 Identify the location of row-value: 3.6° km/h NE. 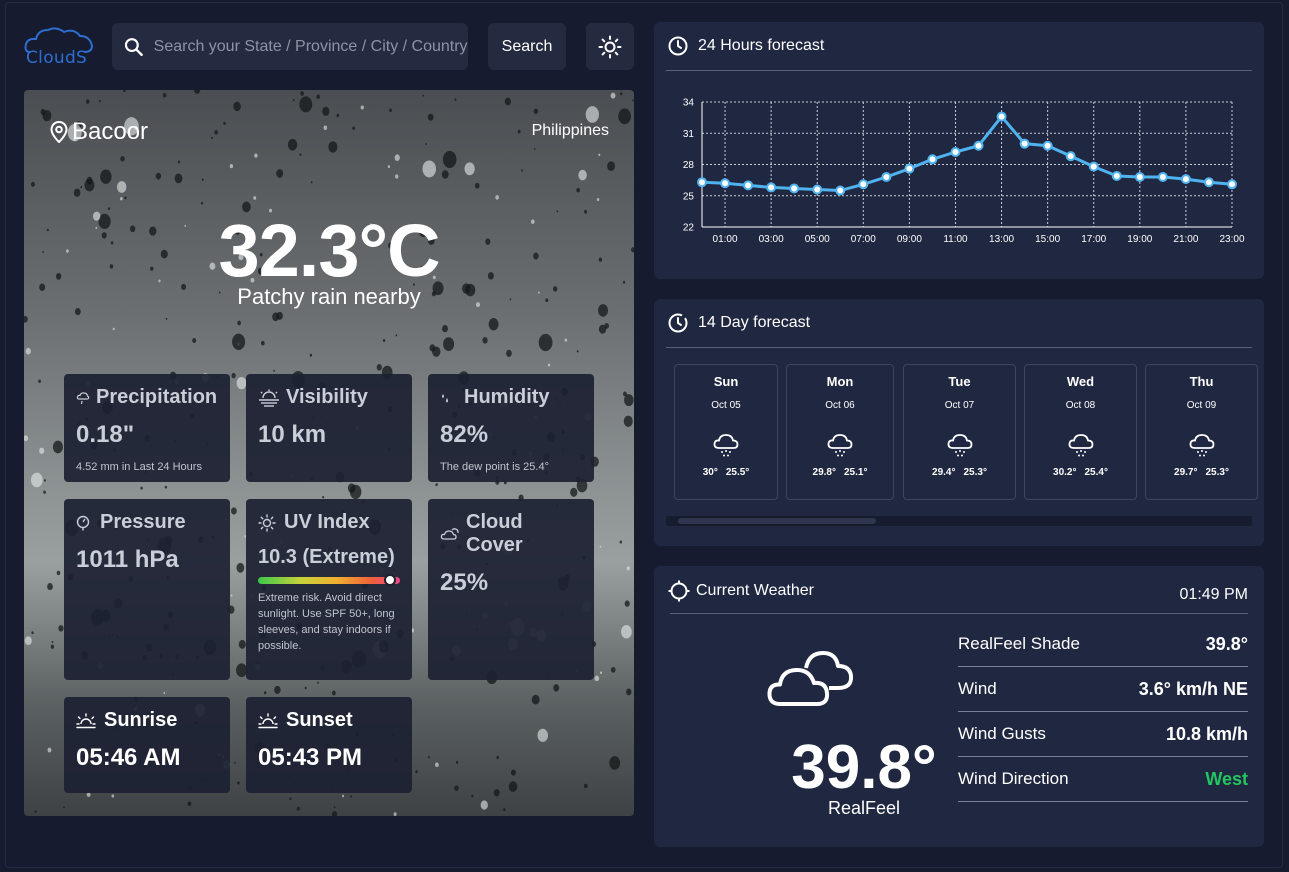
(1193, 688).